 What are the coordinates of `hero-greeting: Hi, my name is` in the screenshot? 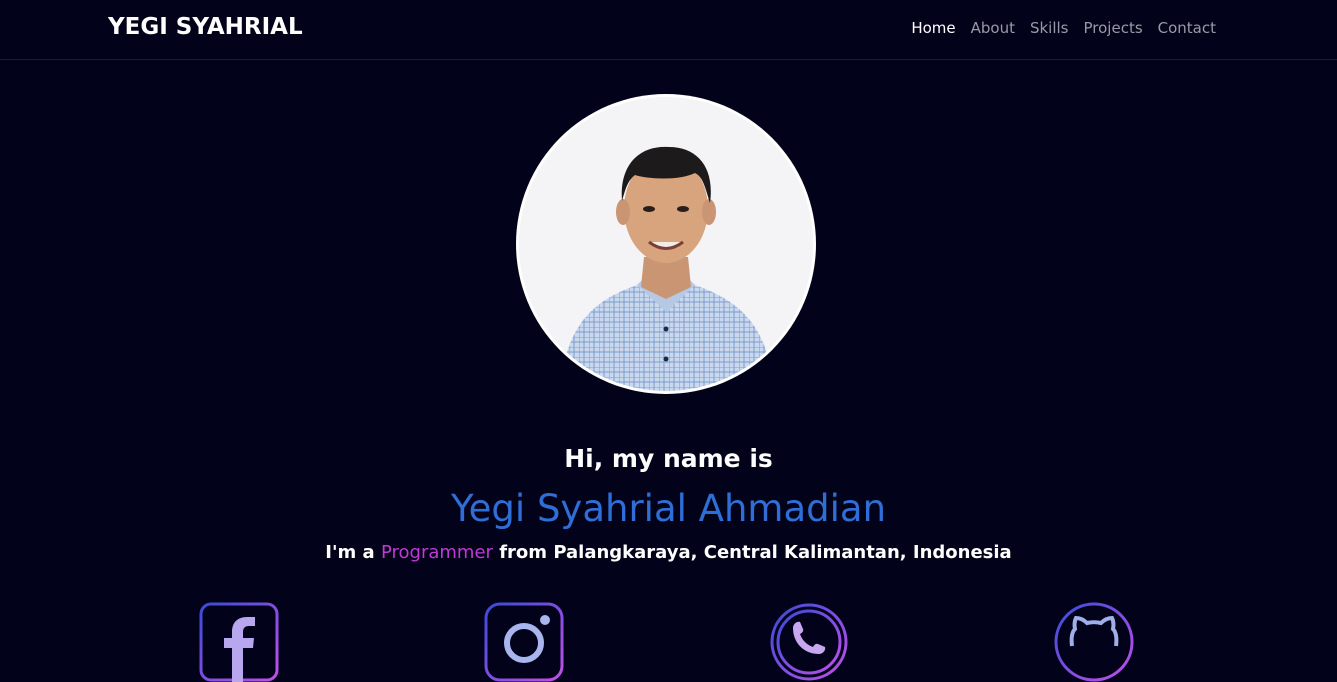 It's located at (668, 458).